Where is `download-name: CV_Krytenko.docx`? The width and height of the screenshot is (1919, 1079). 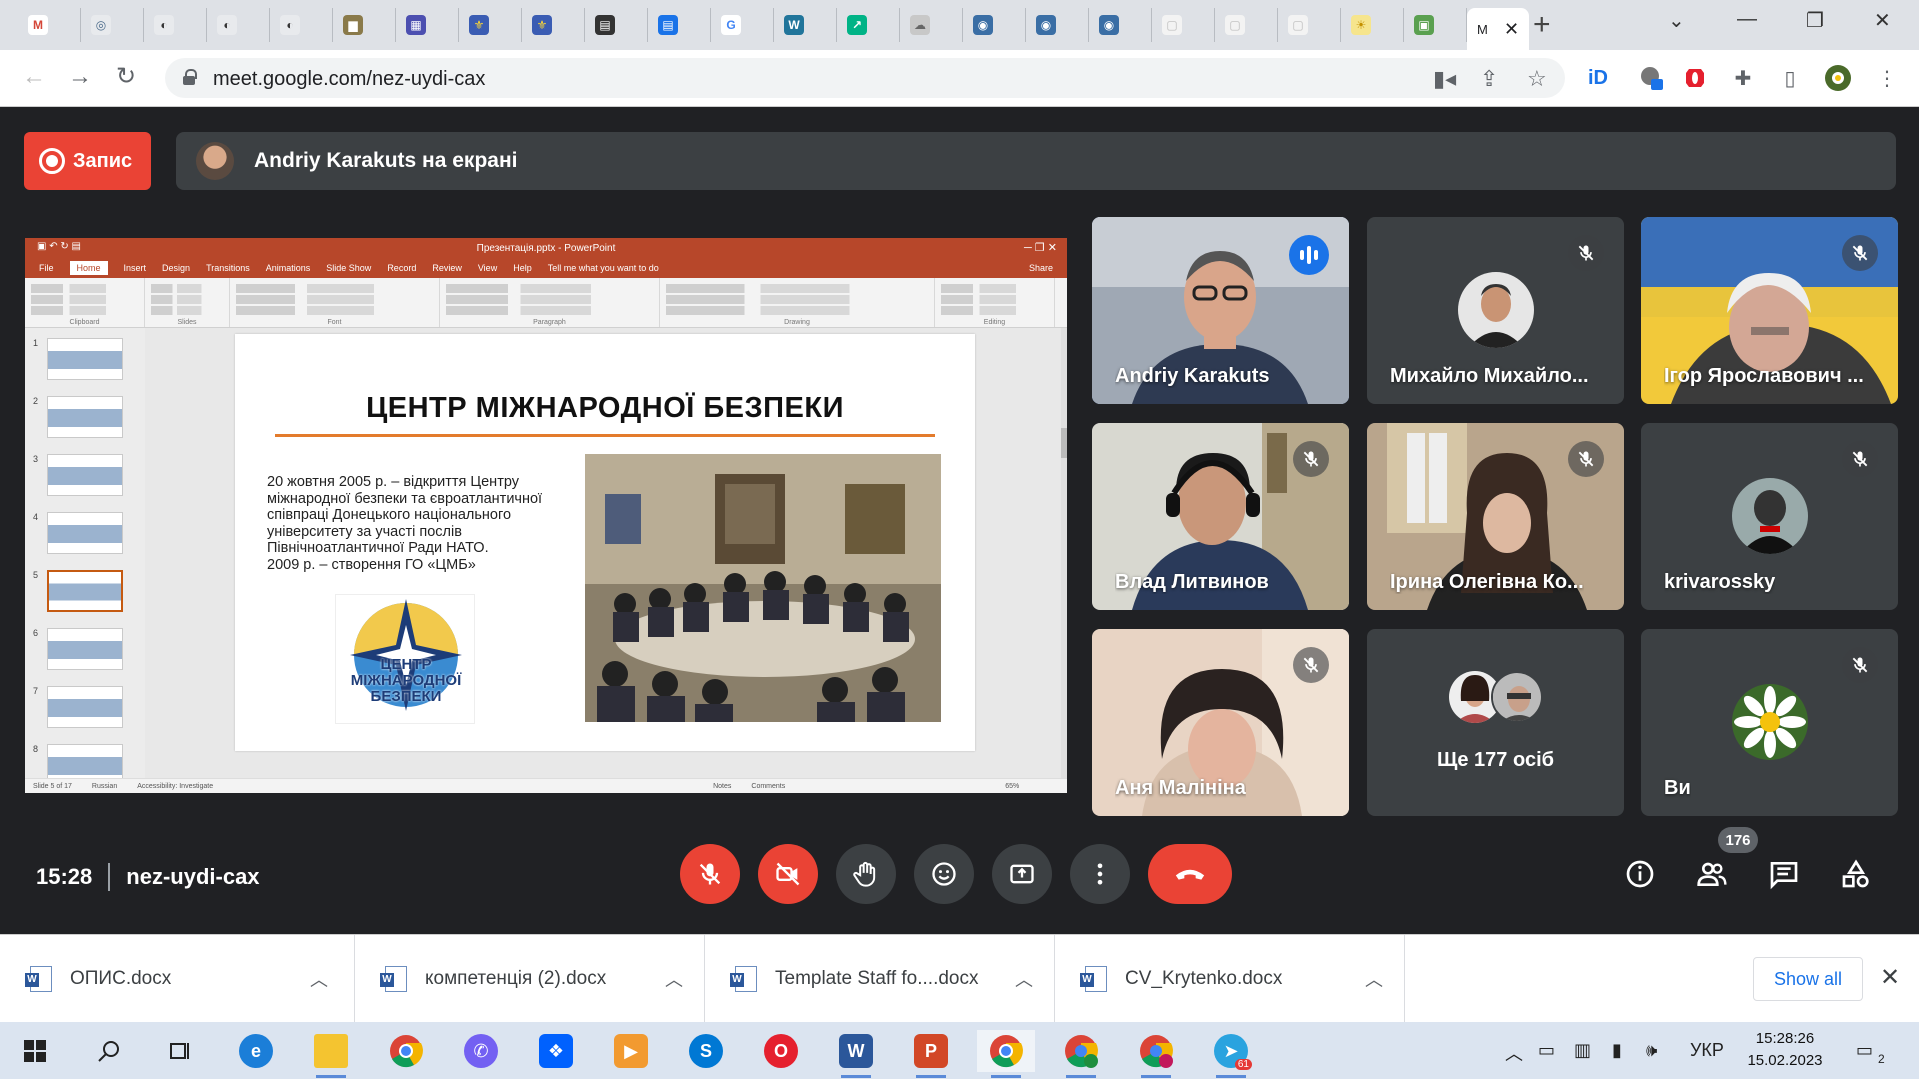
download-name: CV_Krytenko.docx is located at coordinates (1245, 979).